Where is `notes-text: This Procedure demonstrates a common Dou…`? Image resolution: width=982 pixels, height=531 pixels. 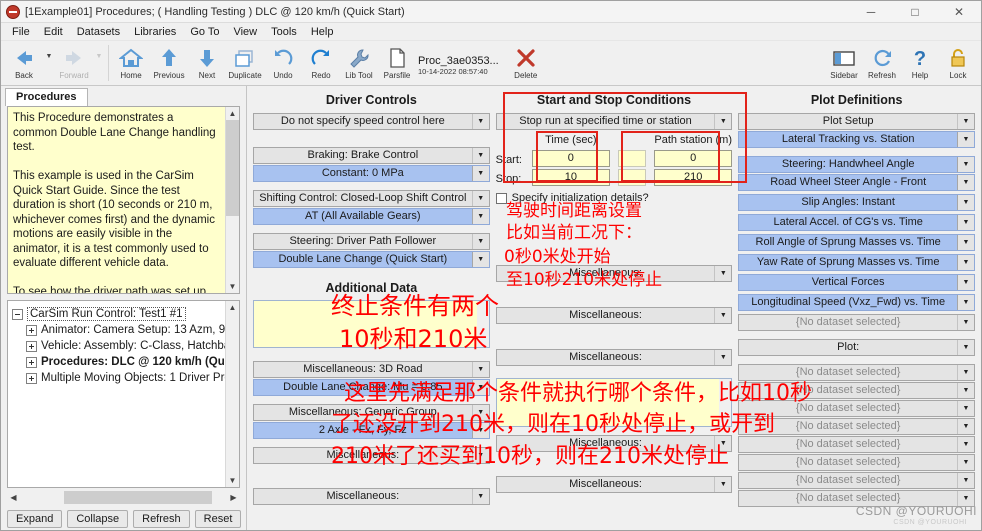 notes-text: This Procedure demonstrates a common Dou… is located at coordinates (116, 200).